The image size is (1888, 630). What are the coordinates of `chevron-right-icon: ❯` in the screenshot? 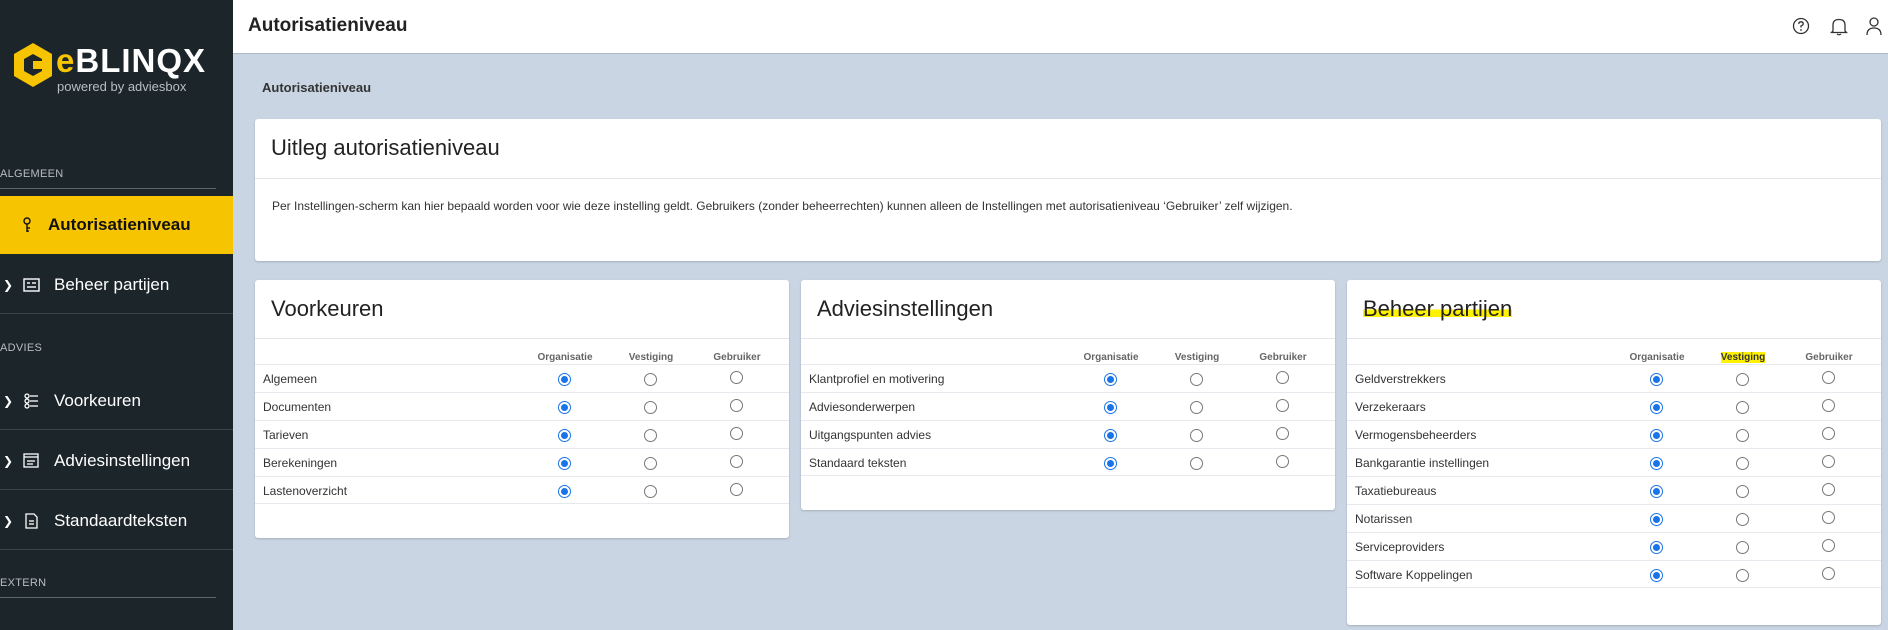 It's located at (8, 400).